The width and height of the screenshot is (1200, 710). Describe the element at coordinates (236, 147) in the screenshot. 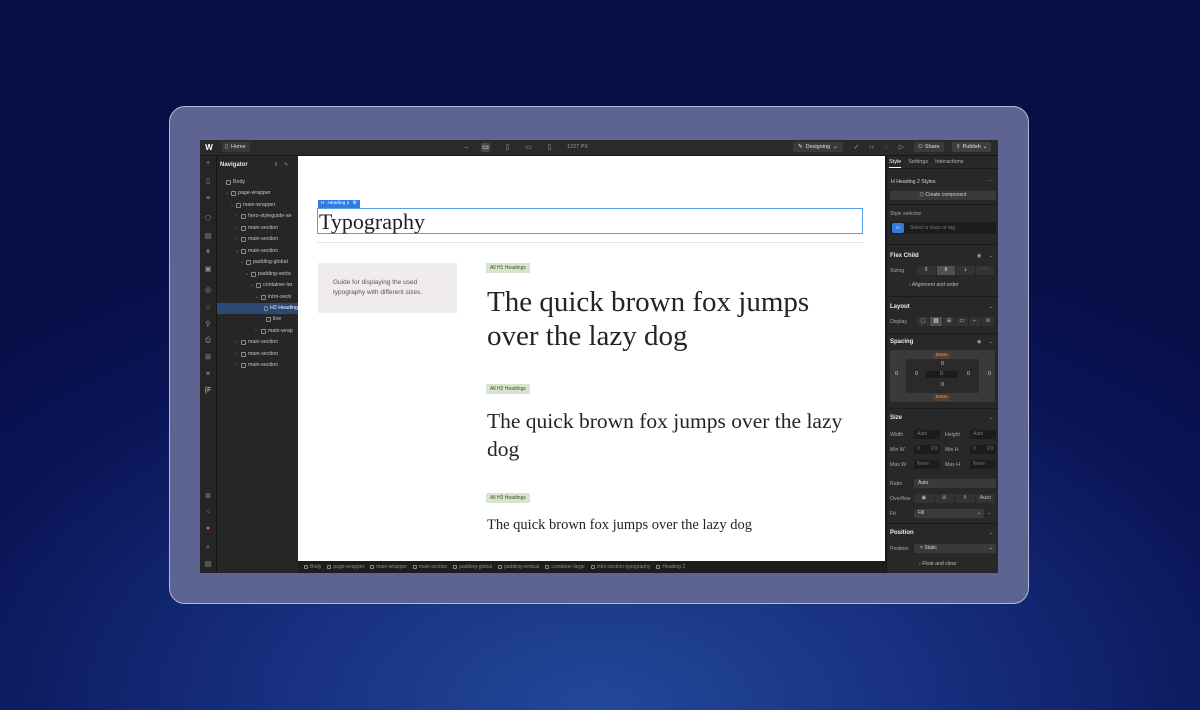

I see `page-selector-button: ▯ Home` at that location.